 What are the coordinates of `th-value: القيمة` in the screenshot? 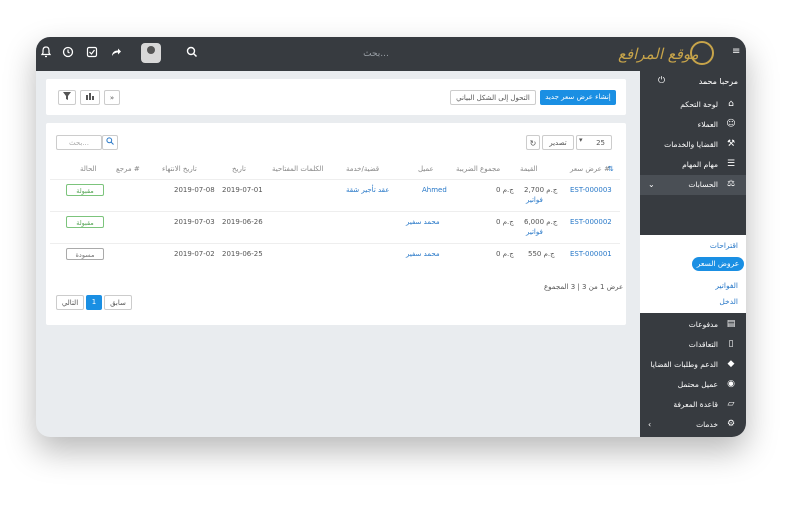 It's located at (529, 169).